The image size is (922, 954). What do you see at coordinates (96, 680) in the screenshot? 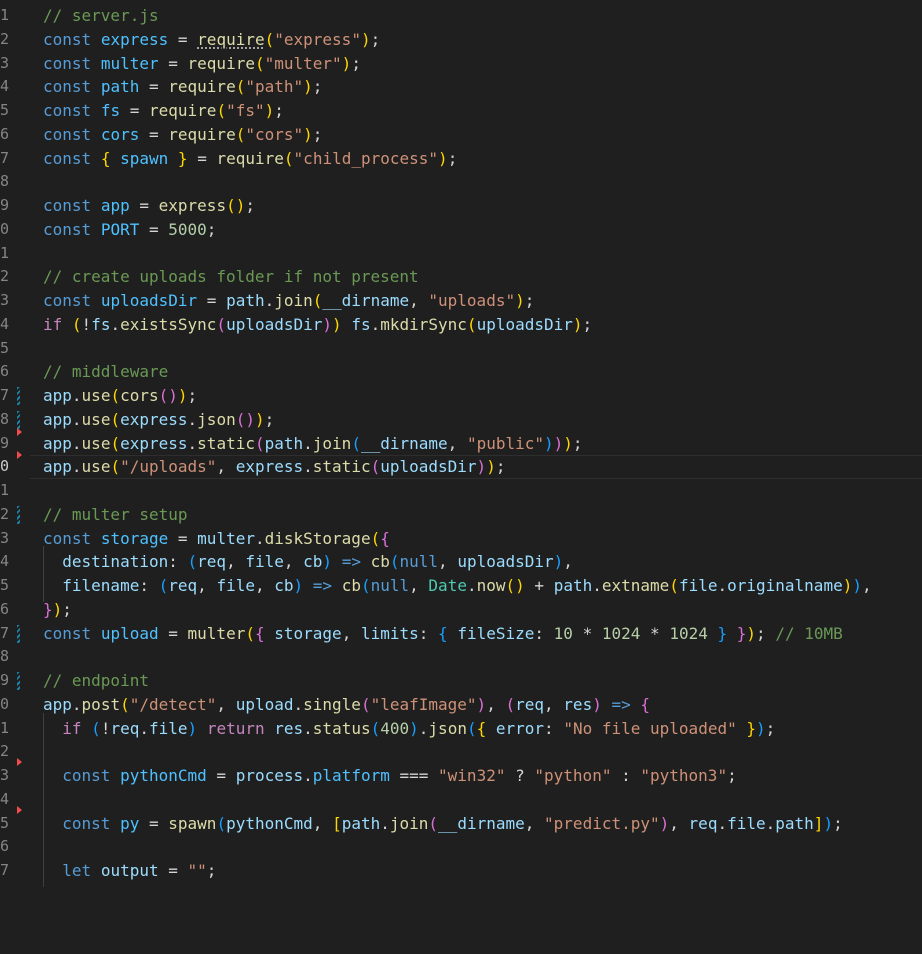
I see `code-text: // endpoint` at bounding box center [96, 680].